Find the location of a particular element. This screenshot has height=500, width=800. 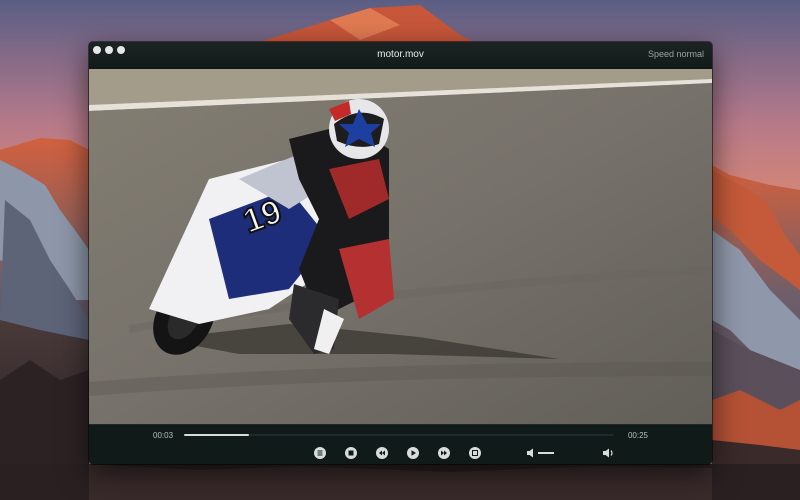

title-bar: motor.mov Speed normal is located at coordinates (400, 55).